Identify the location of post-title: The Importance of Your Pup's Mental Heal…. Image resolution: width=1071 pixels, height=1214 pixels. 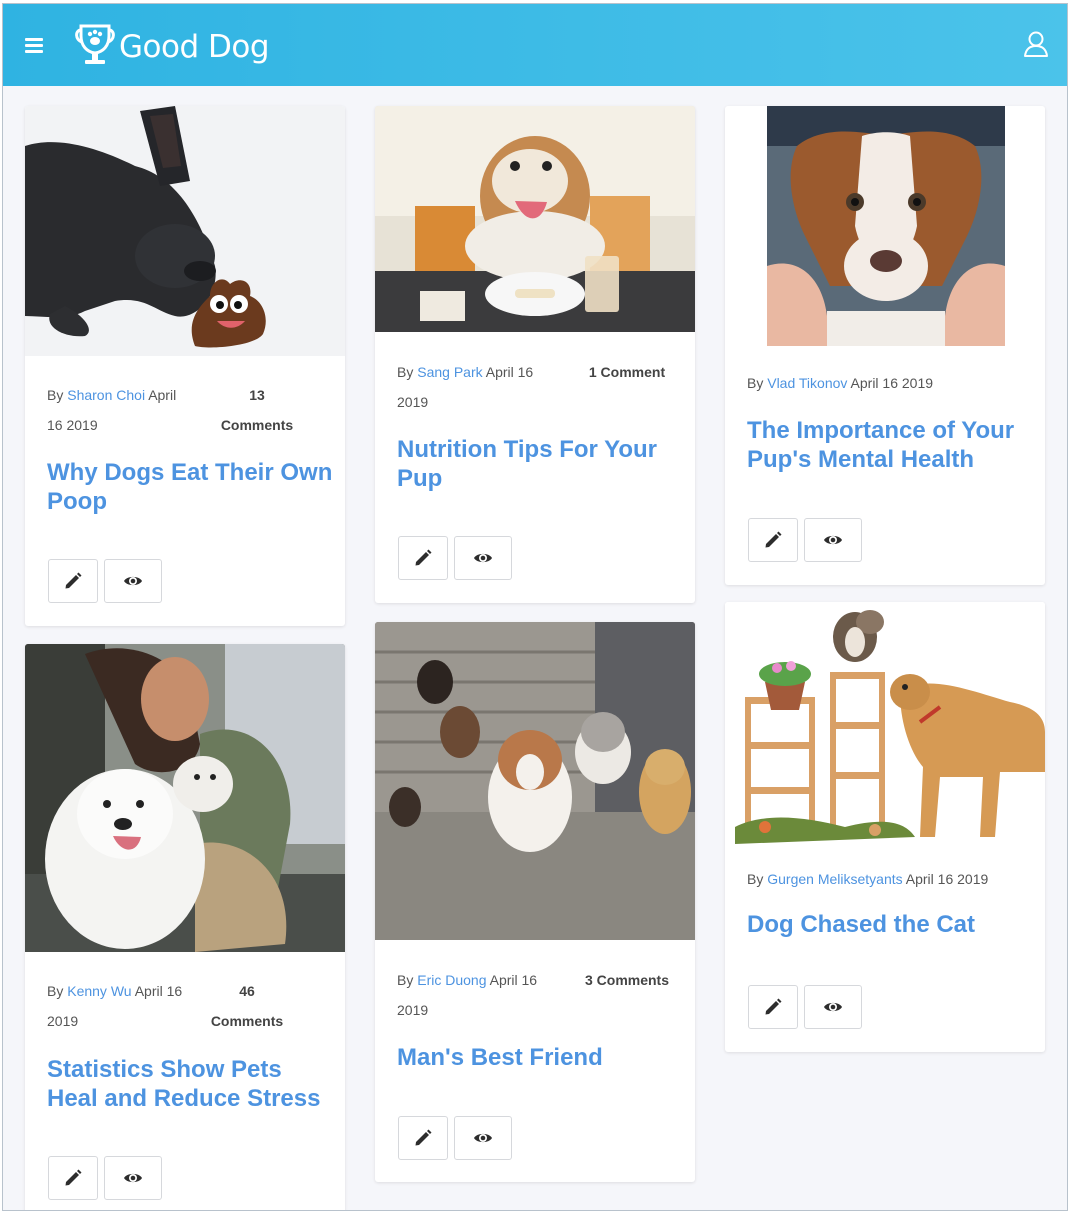
(892, 445).